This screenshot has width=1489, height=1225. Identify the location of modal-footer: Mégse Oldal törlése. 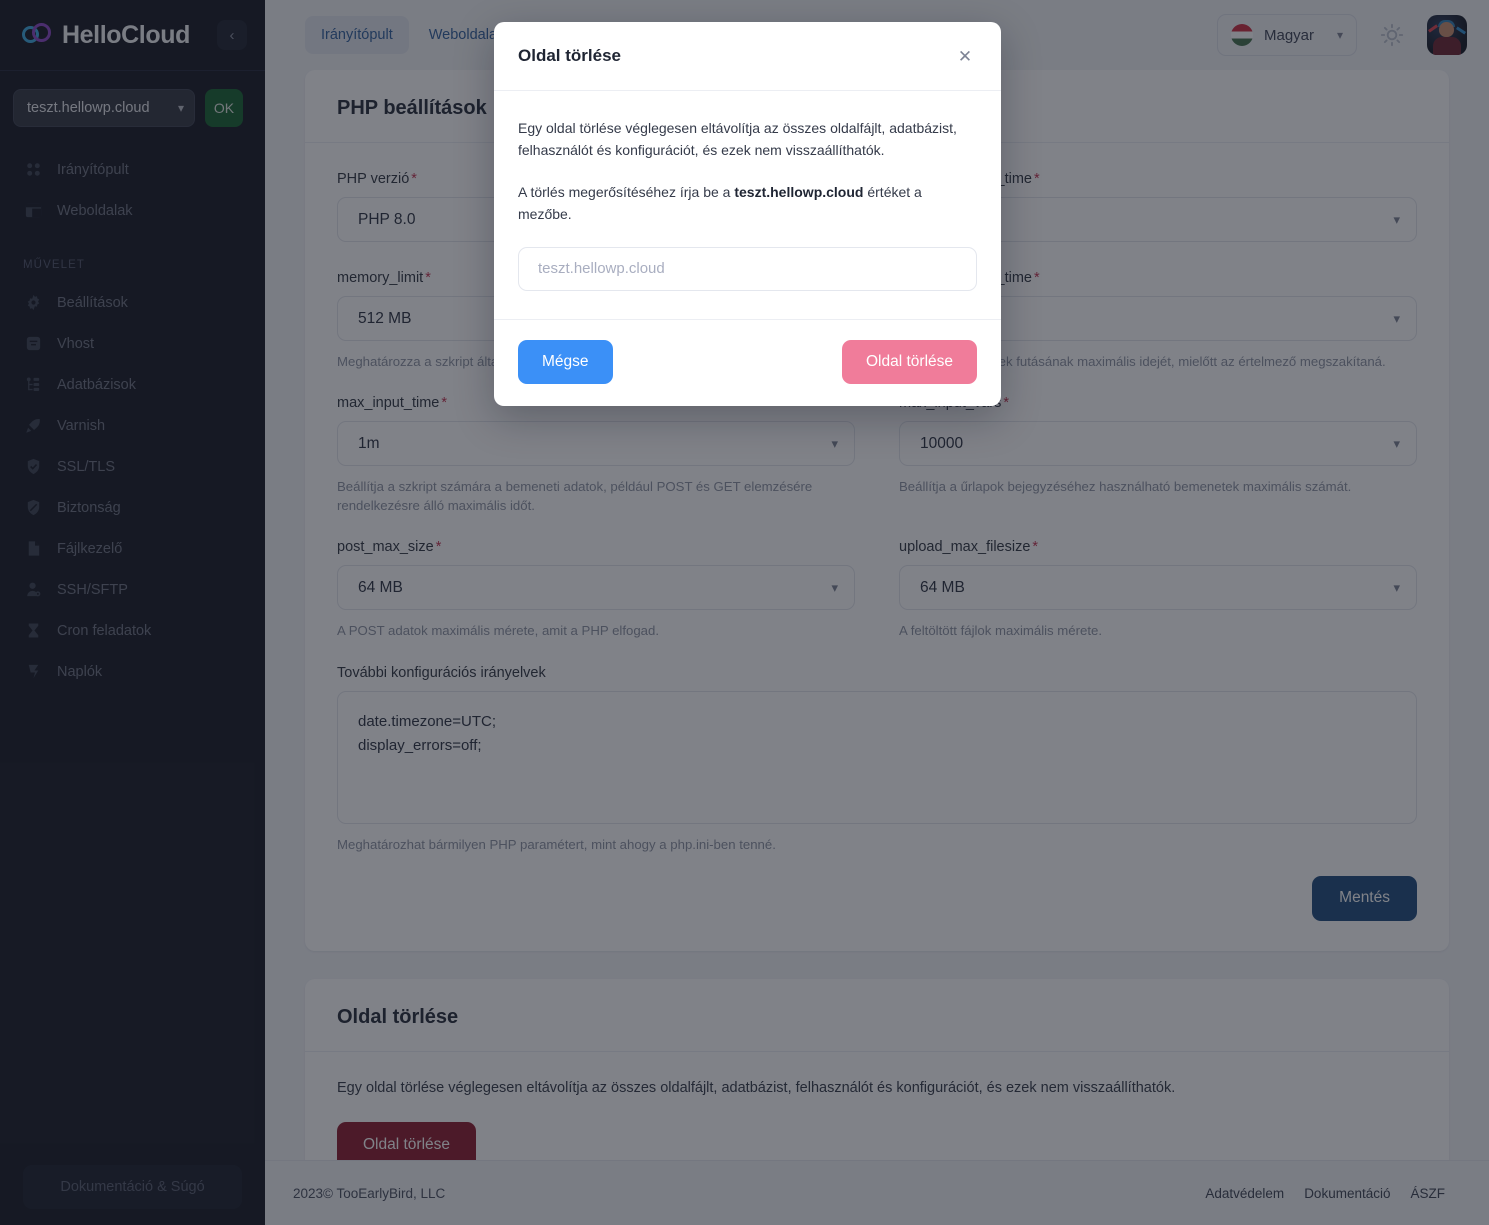
(747, 363).